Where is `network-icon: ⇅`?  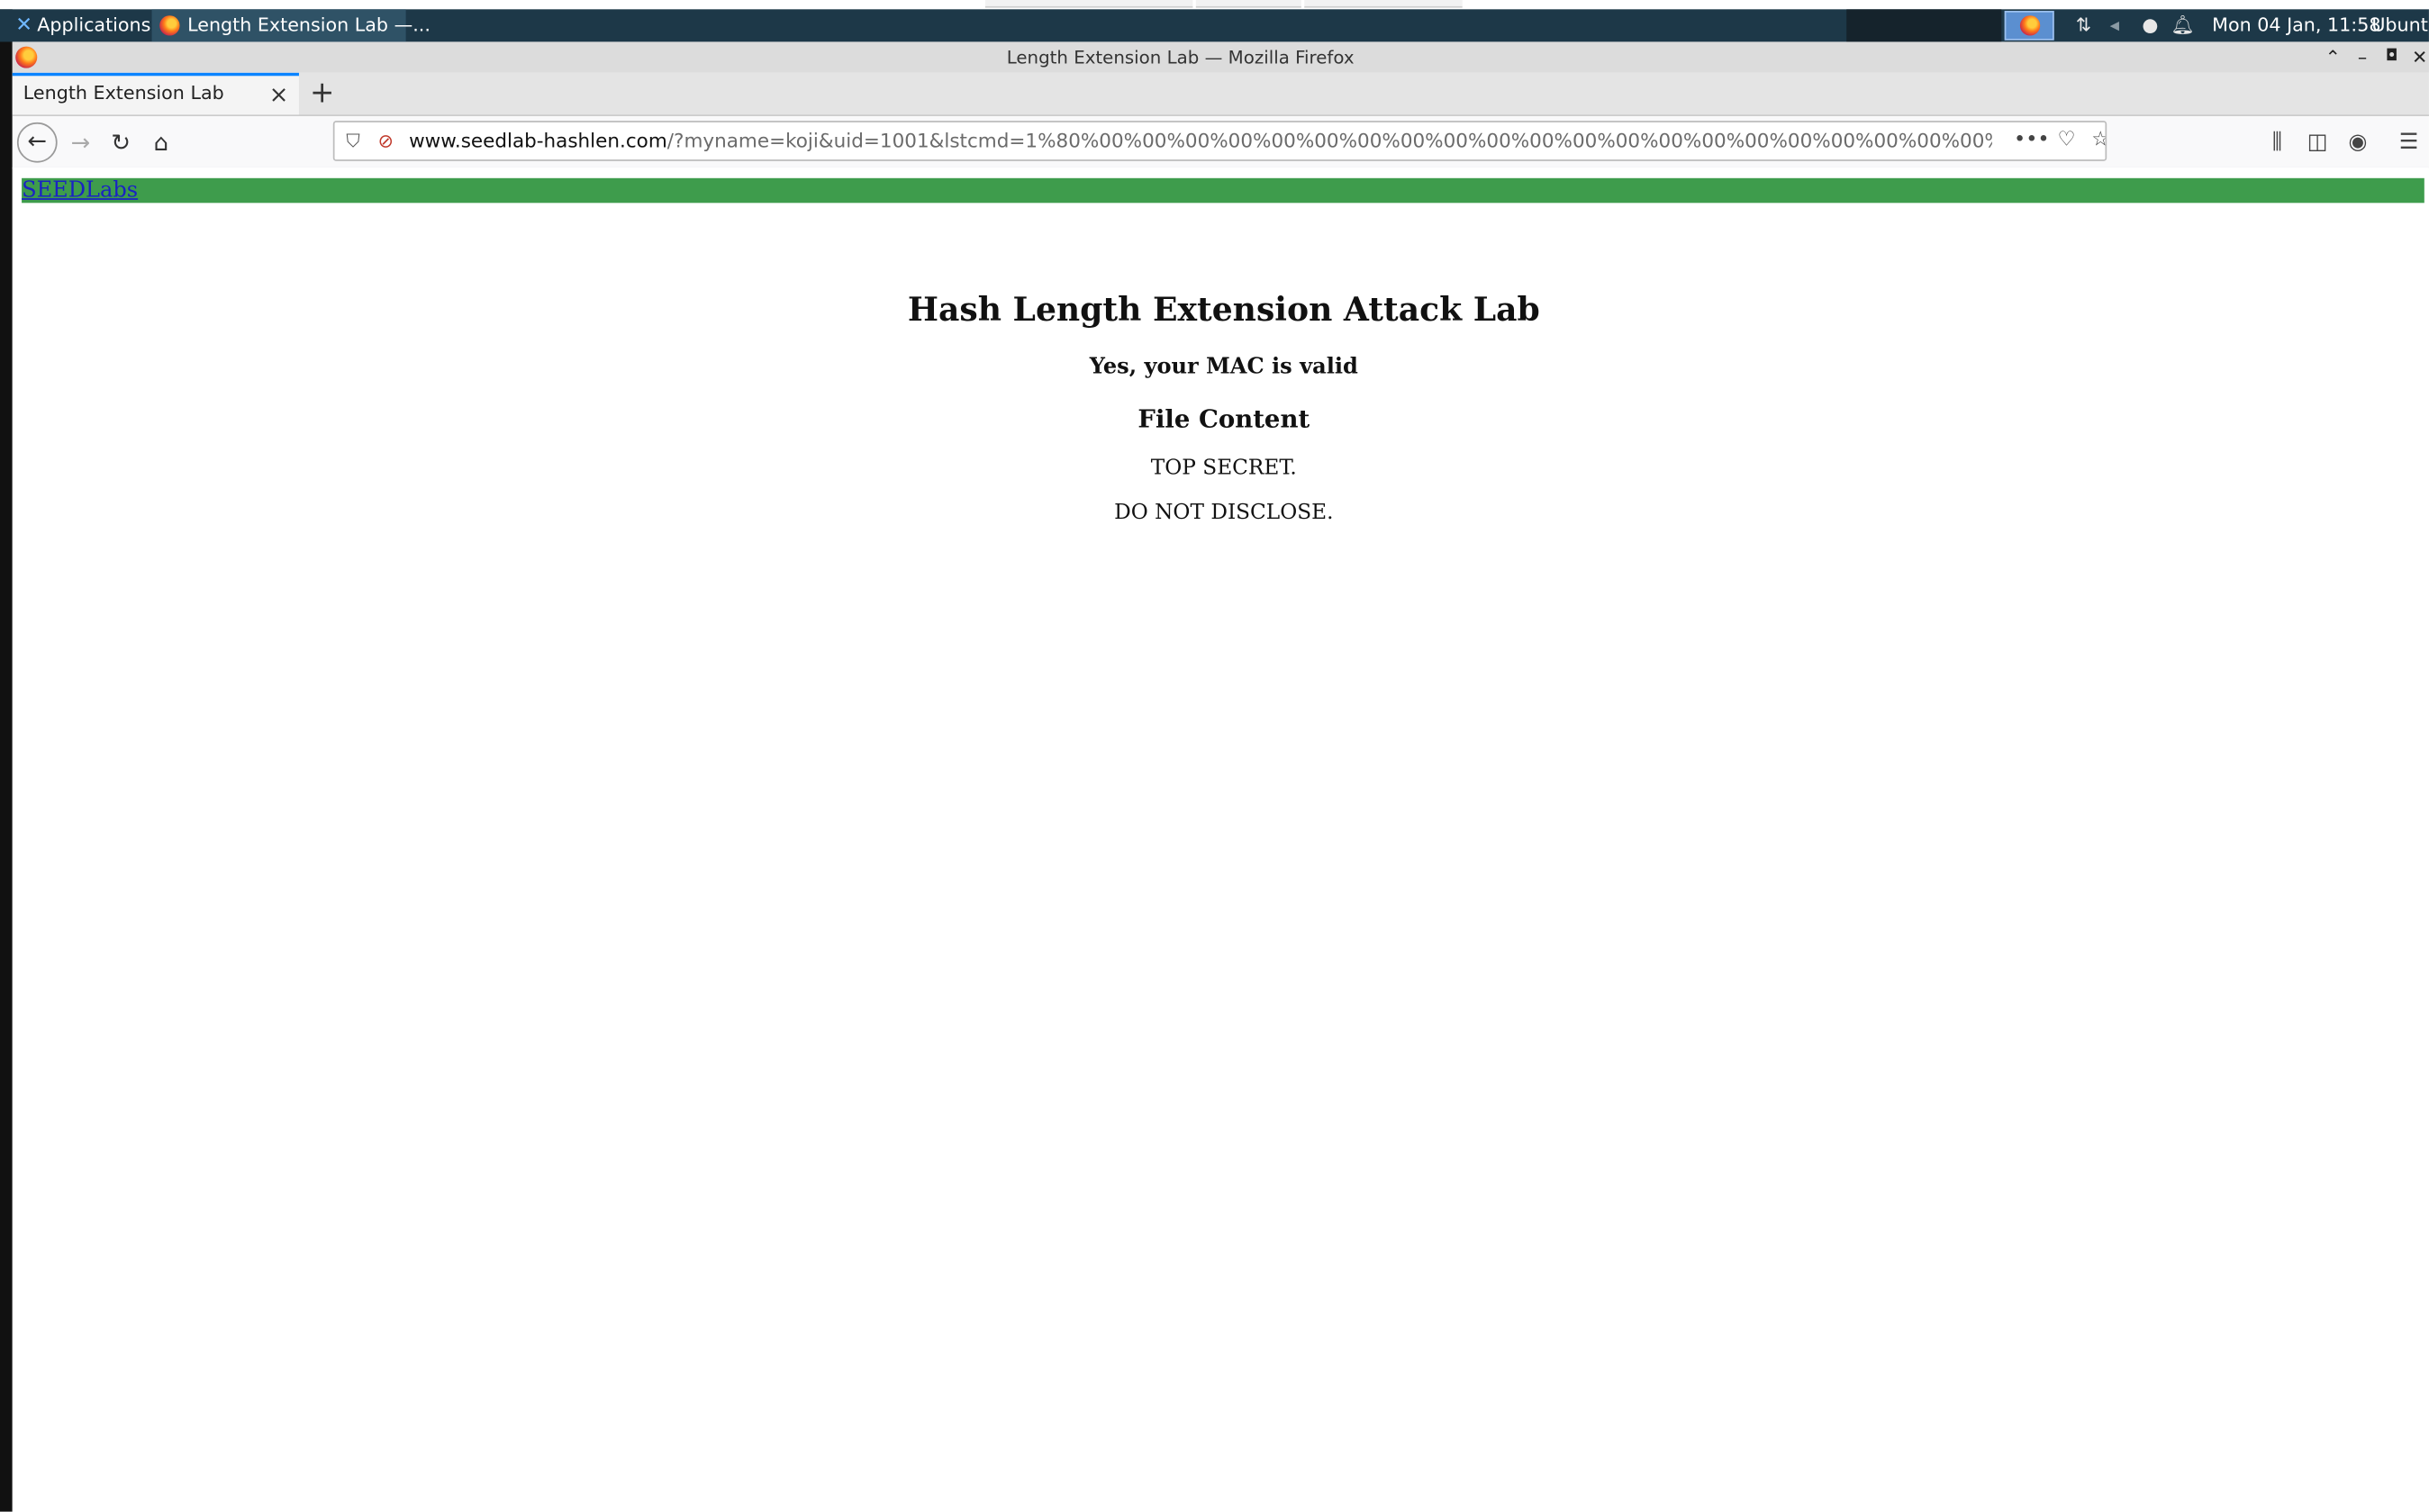 network-icon: ⇅ is located at coordinates (2084, 25).